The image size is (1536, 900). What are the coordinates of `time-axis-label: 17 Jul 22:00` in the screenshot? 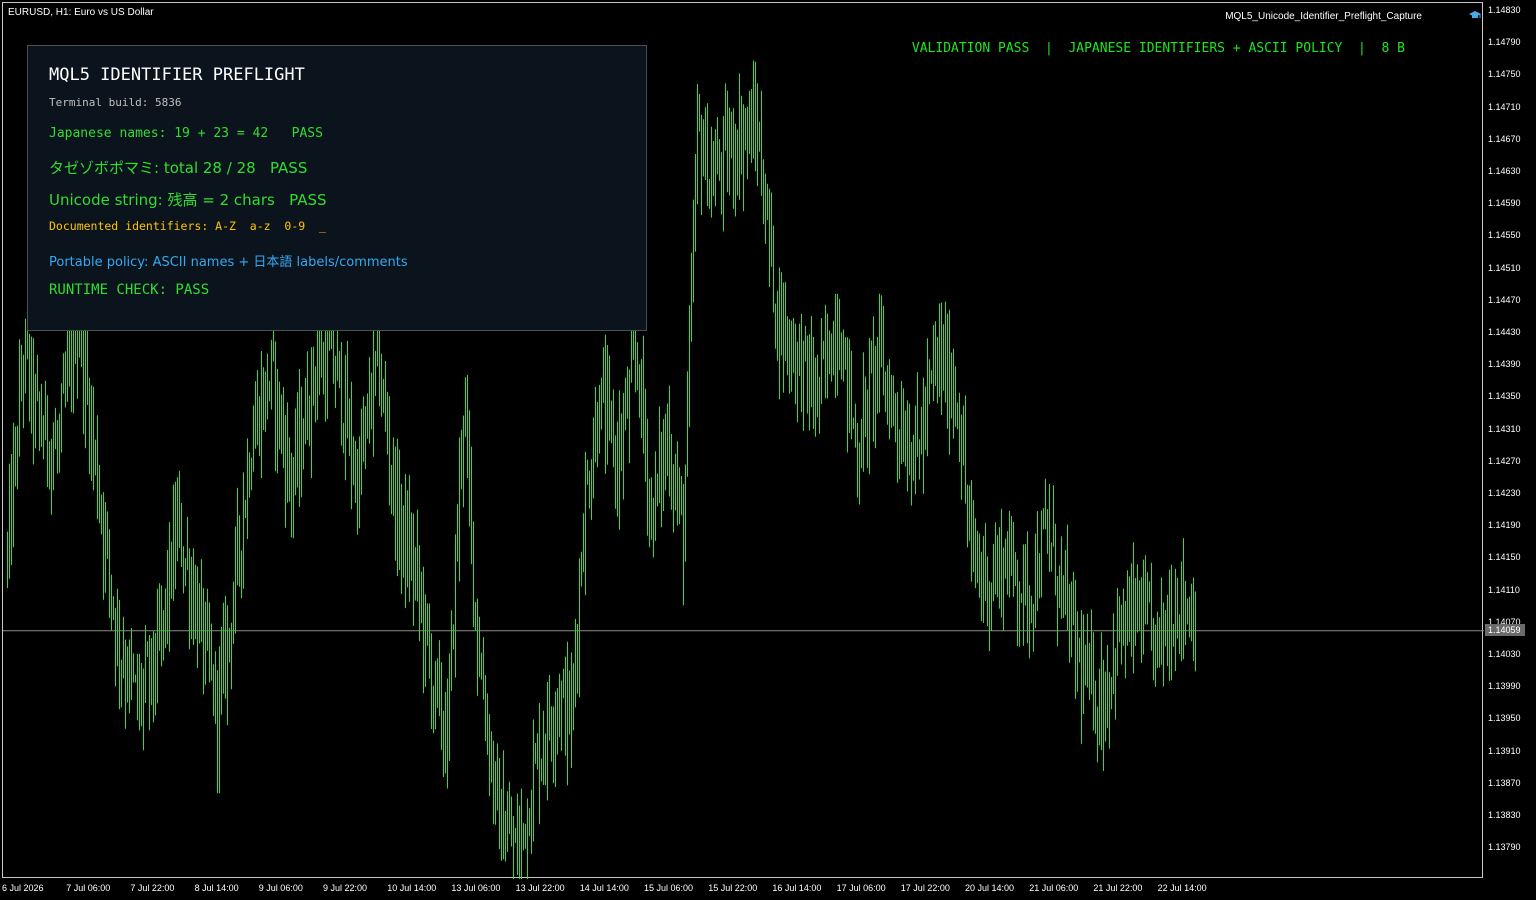 It's located at (925, 888).